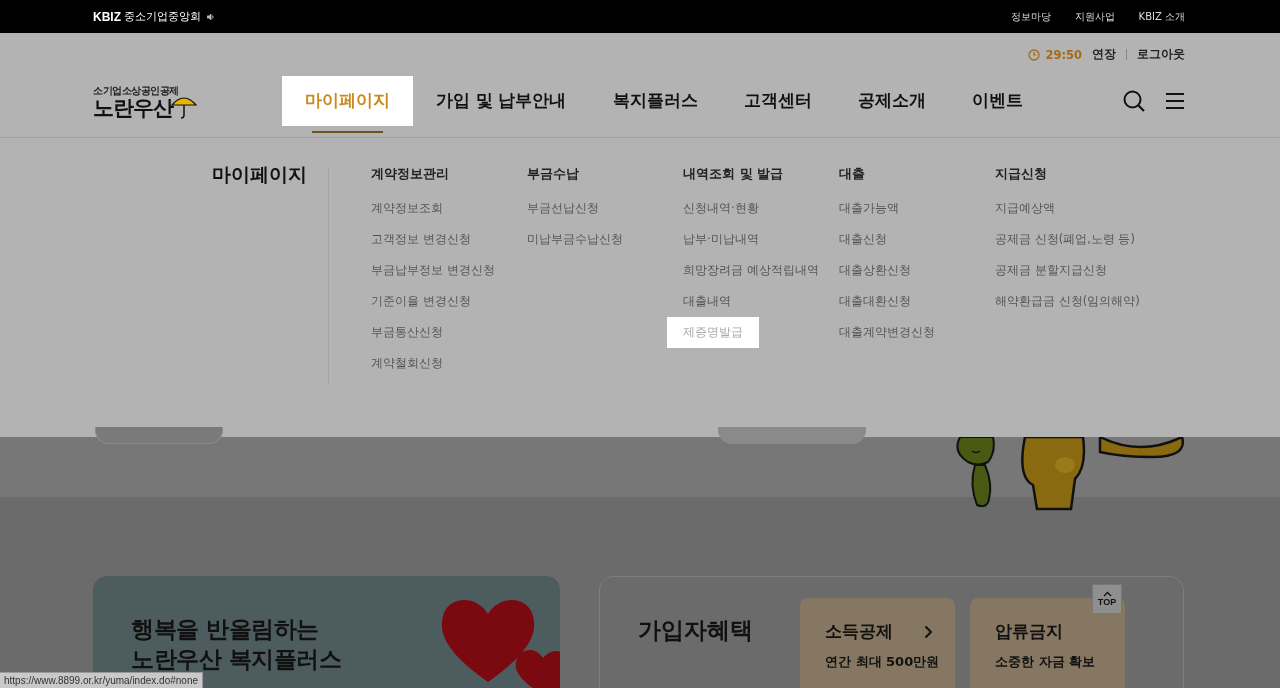 The width and height of the screenshot is (1280, 688). What do you see at coordinates (1030, 16) in the screenshot?
I see `top-link: 정보마당` at bounding box center [1030, 16].